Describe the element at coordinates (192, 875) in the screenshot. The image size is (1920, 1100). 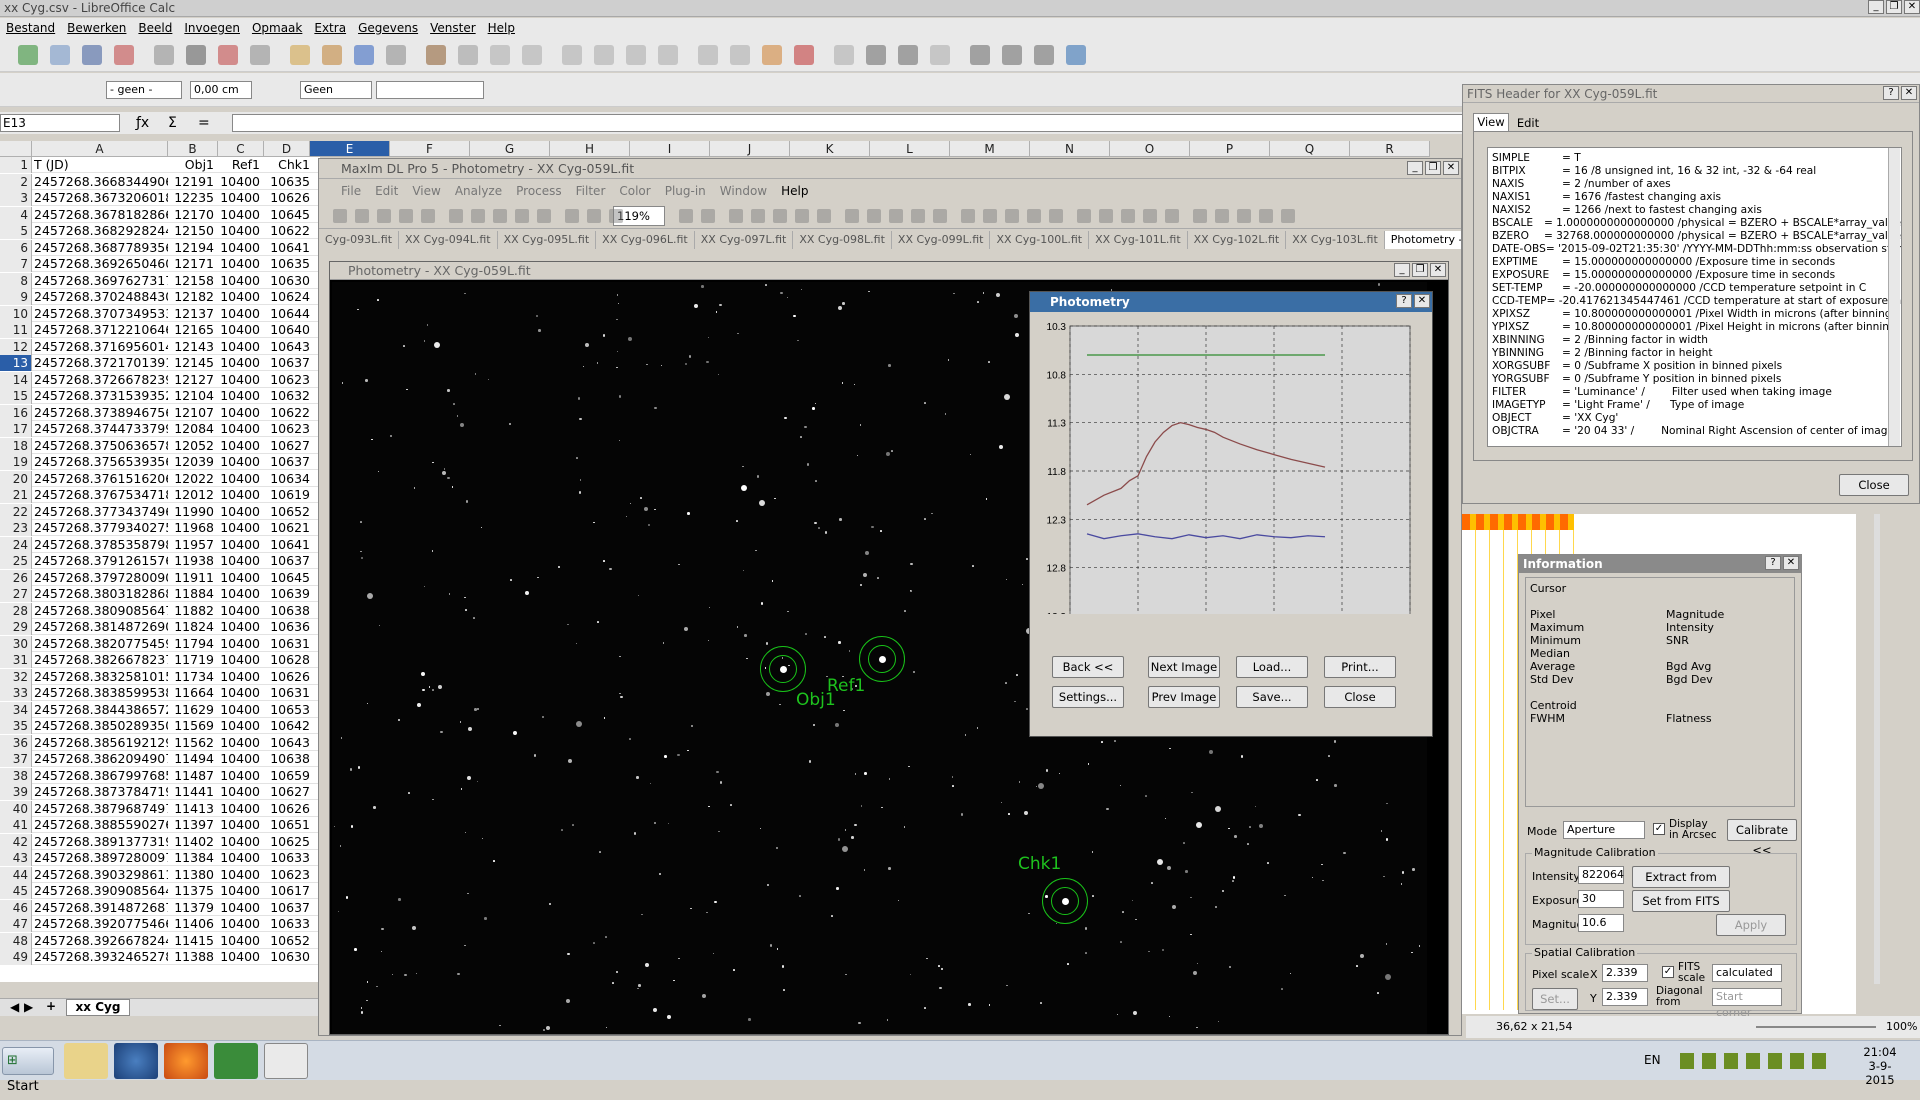
I see `table-cell: 11380` at that location.